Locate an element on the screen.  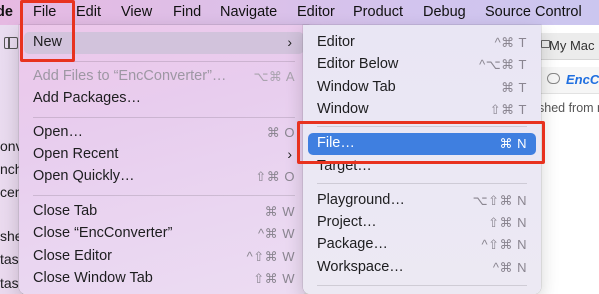
highlight-box-file-menu is located at coordinates (47, 31).